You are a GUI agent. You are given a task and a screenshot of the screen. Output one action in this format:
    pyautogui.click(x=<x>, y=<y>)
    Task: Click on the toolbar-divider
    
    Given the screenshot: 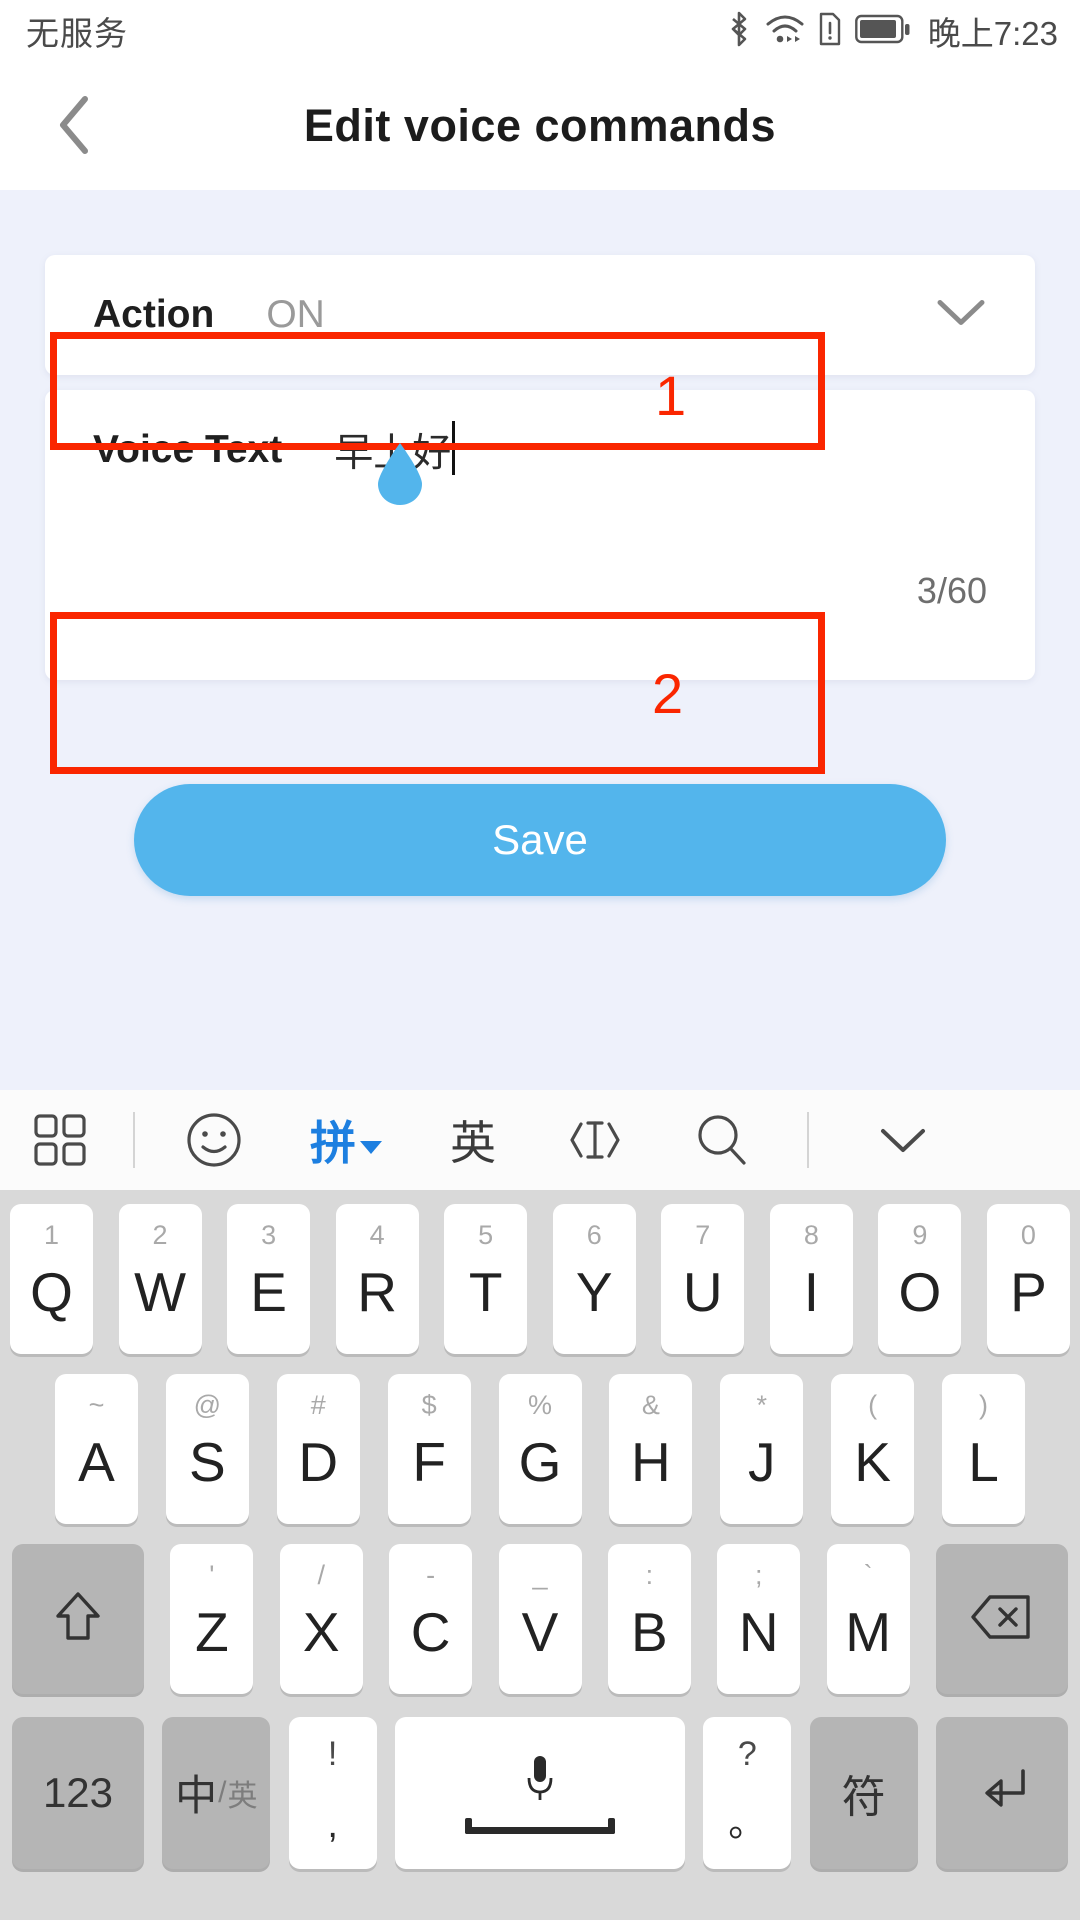 What is the action you would take?
    pyautogui.click(x=134, y=1140)
    